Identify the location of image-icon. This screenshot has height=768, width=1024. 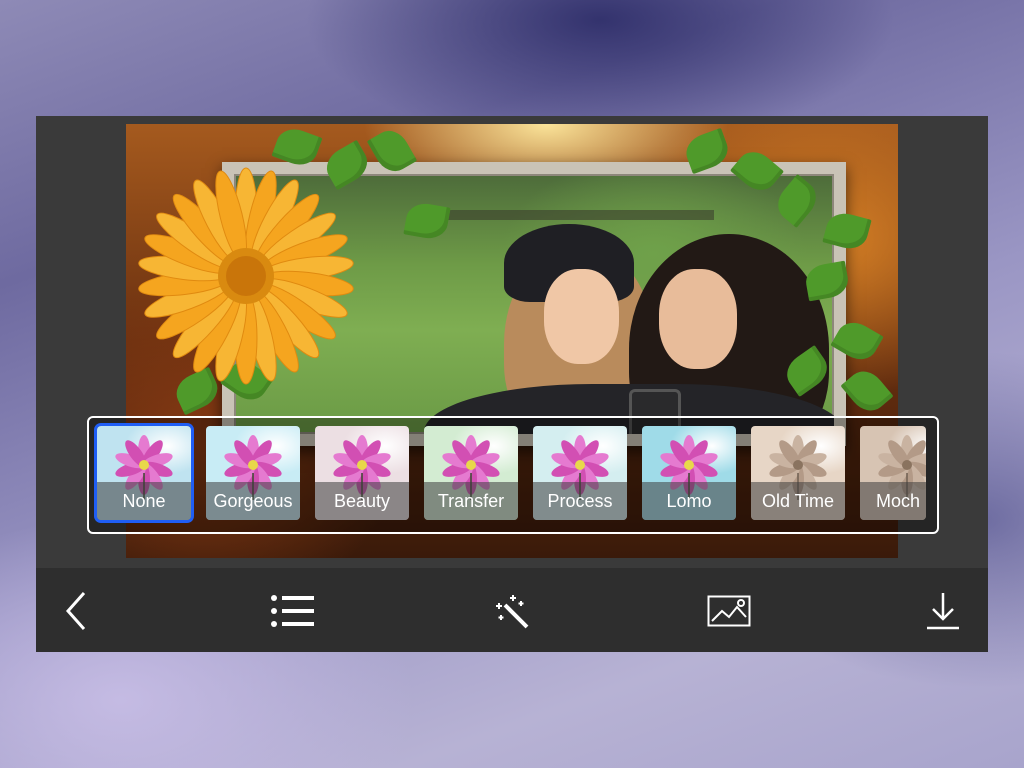
(729, 611).